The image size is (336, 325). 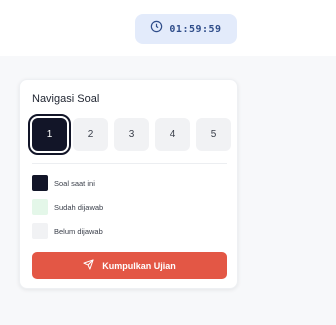 I want to click on legend-item-answered: Sudah dijawab, so click(x=67, y=207).